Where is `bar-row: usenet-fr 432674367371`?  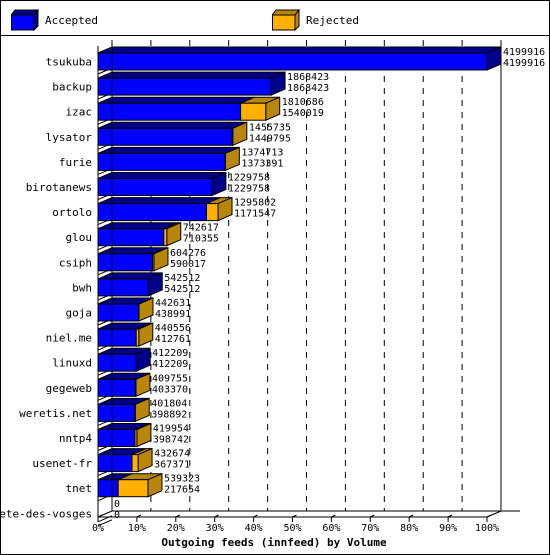
bar-row: usenet-fr 432674367371 is located at coordinates (111, 462).